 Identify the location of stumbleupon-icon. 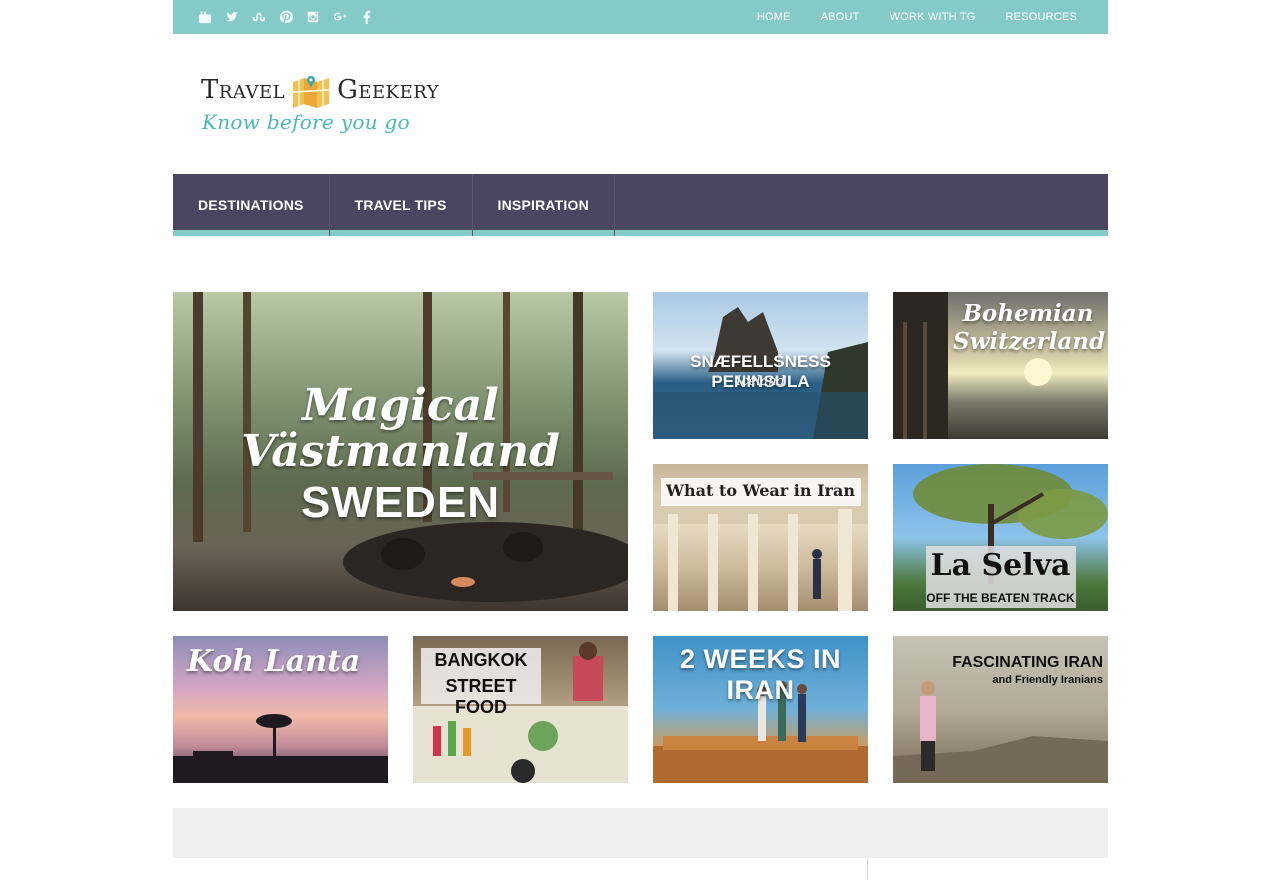
(259, 17).